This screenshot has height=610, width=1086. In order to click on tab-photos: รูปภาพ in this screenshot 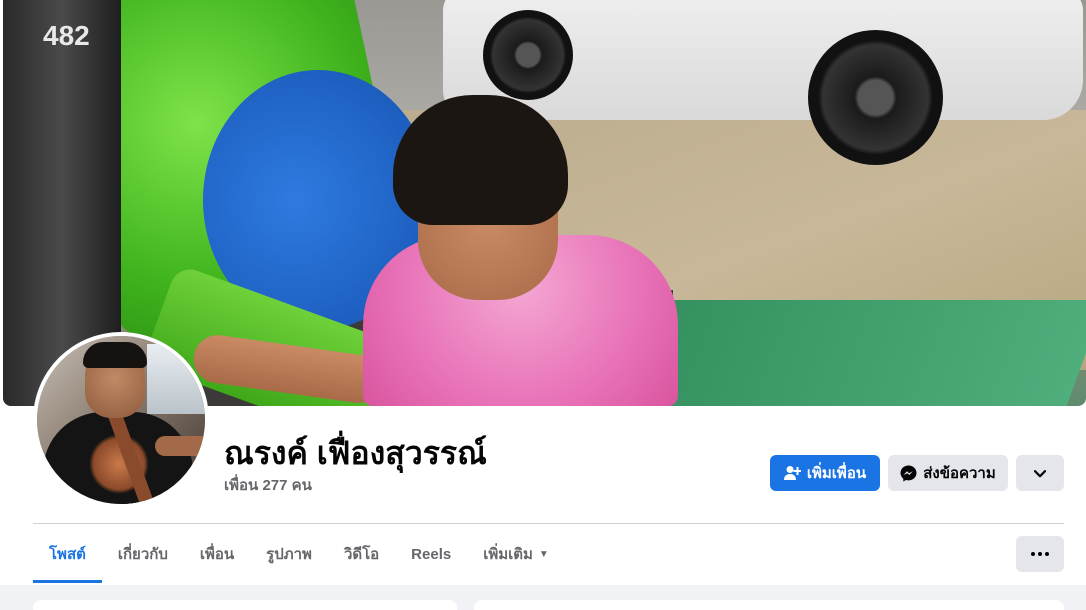, I will do `click(289, 554)`.